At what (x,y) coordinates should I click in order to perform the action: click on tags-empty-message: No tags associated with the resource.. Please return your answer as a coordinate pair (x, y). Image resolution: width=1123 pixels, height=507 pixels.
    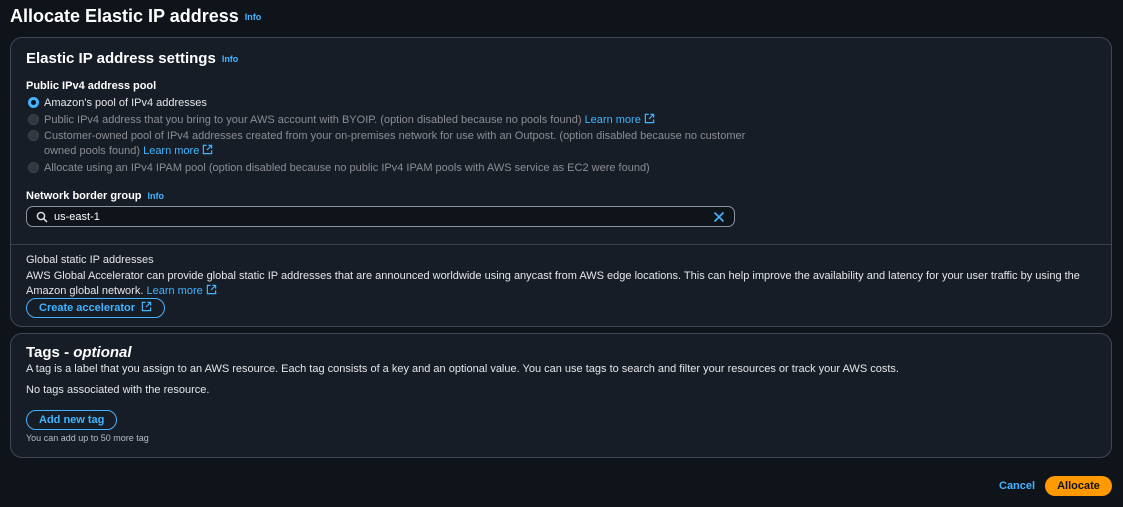
    Looking at the image, I should click on (118, 390).